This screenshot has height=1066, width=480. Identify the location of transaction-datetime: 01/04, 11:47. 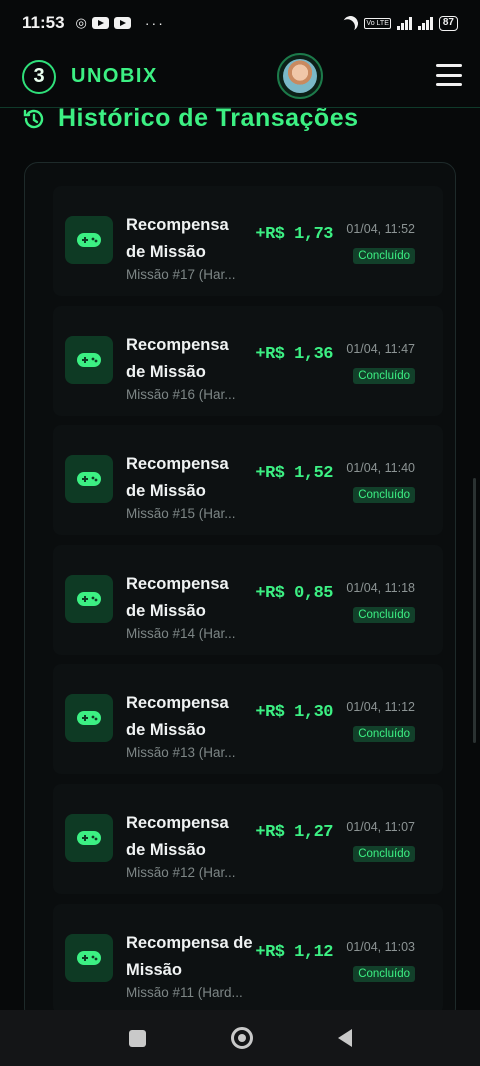
(380, 349).